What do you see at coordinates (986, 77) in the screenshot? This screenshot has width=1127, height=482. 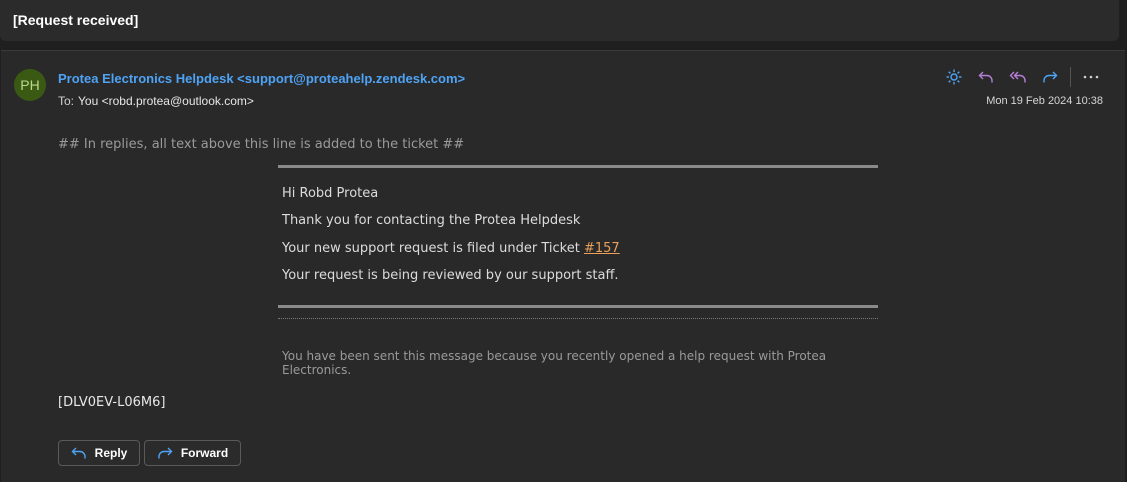 I see `reply-icon` at bounding box center [986, 77].